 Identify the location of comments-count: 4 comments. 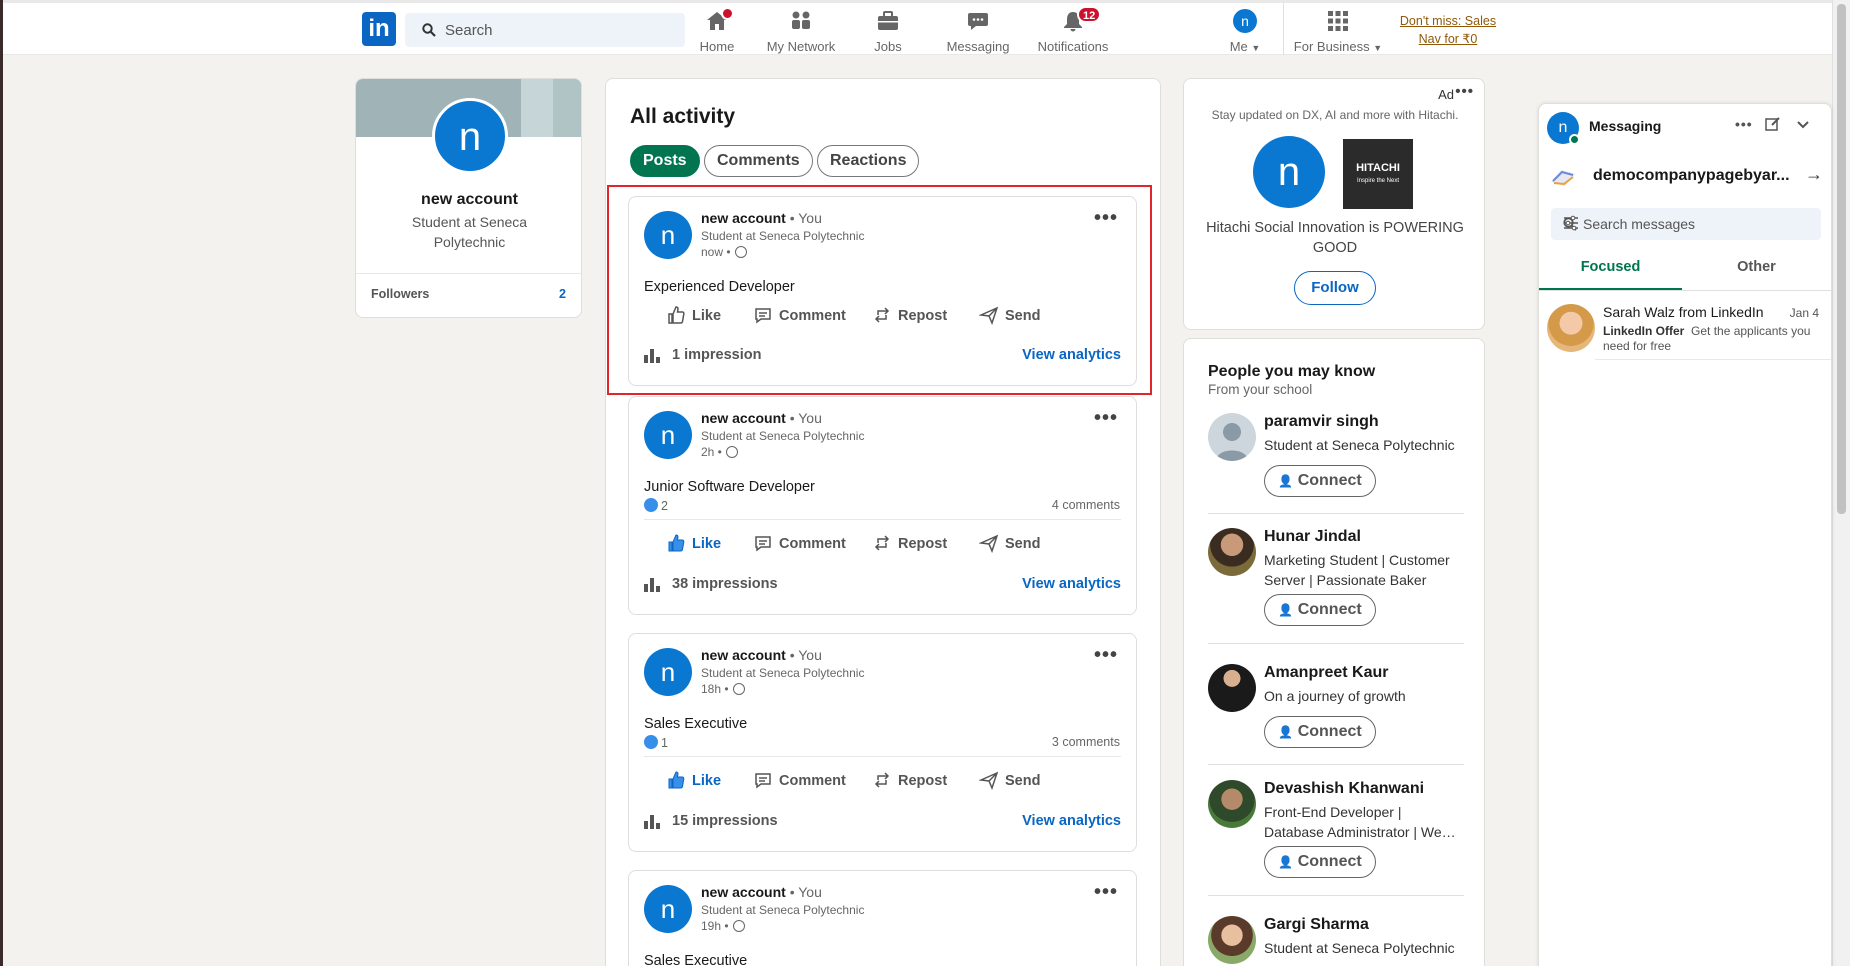
(1086, 505).